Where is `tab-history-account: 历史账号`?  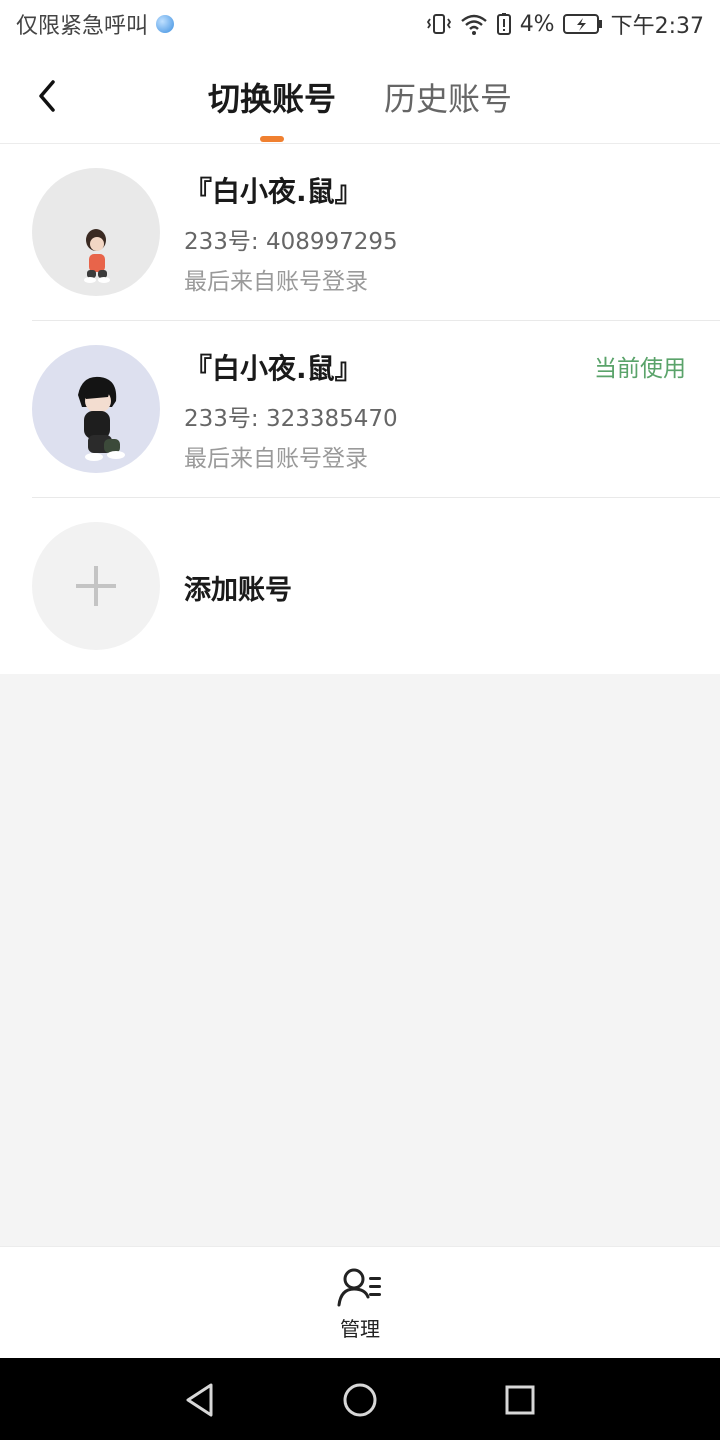
tab-history-account: 历史账号 is located at coordinates (448, 97).